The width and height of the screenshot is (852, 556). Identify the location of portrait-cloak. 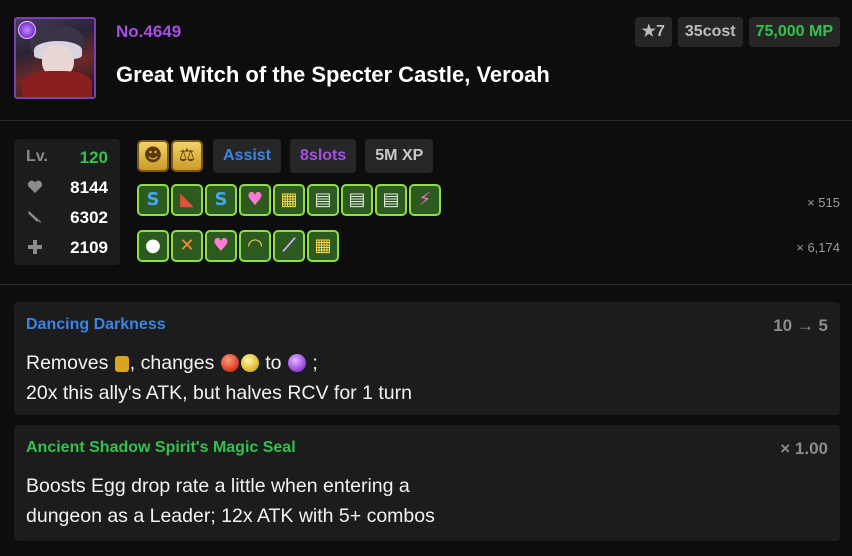
(57, 84).